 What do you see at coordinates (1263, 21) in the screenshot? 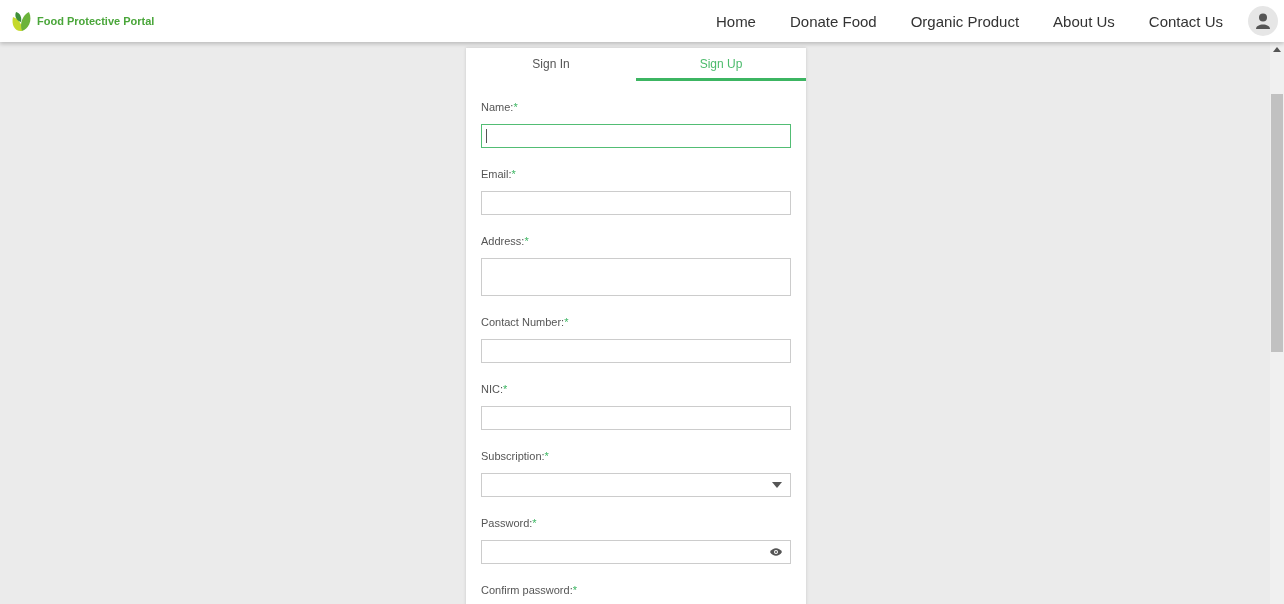
I see `user-avatar-icon` at bounding box center [1263, 21].